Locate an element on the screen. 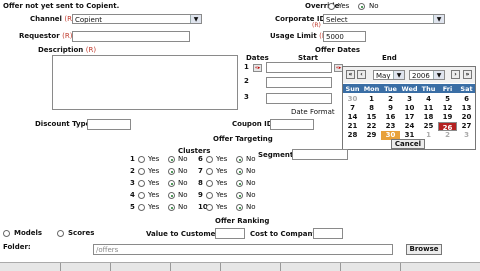  cost-to-company-input is located at coordinates (328, 233).